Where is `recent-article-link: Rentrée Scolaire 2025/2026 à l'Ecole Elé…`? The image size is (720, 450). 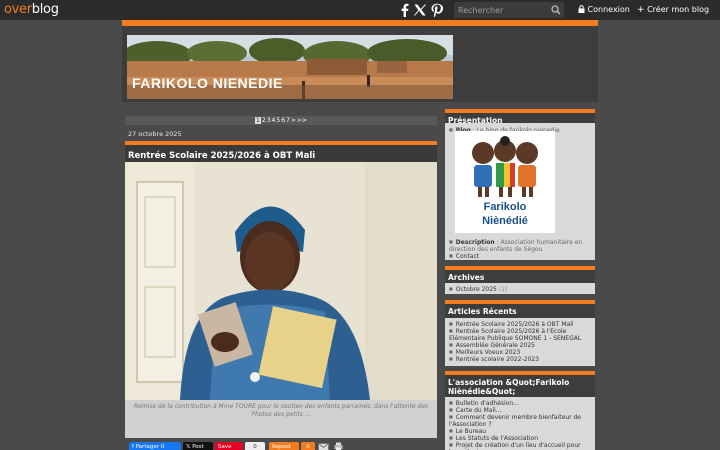
recent-article-link: Rentrée Scolaire 2025/2026 à l'Ecole Elé… is located at coordinates (519, 334).